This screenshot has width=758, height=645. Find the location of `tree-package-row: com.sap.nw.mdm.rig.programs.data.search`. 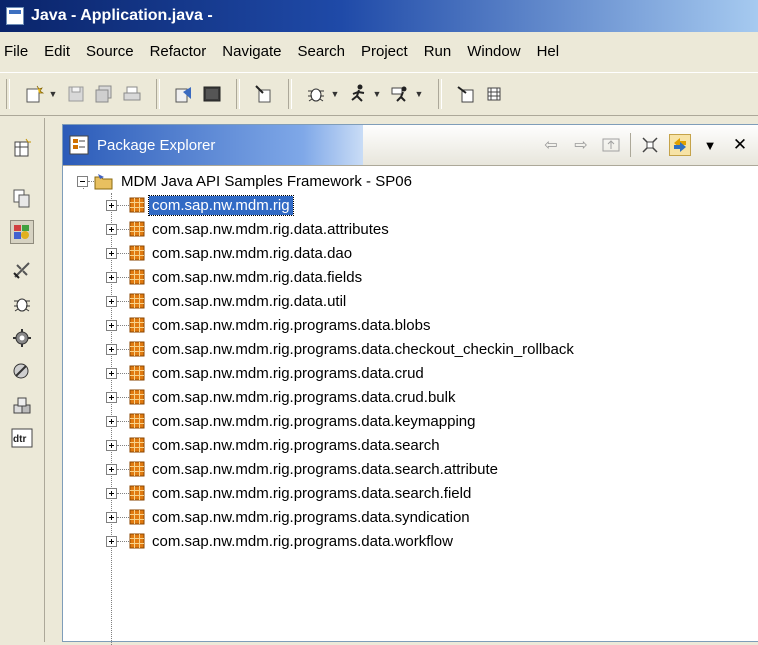

tree-package-row: com.sap.nw.mdm.rig.programs.data.search is located at coordinates (274, 445).